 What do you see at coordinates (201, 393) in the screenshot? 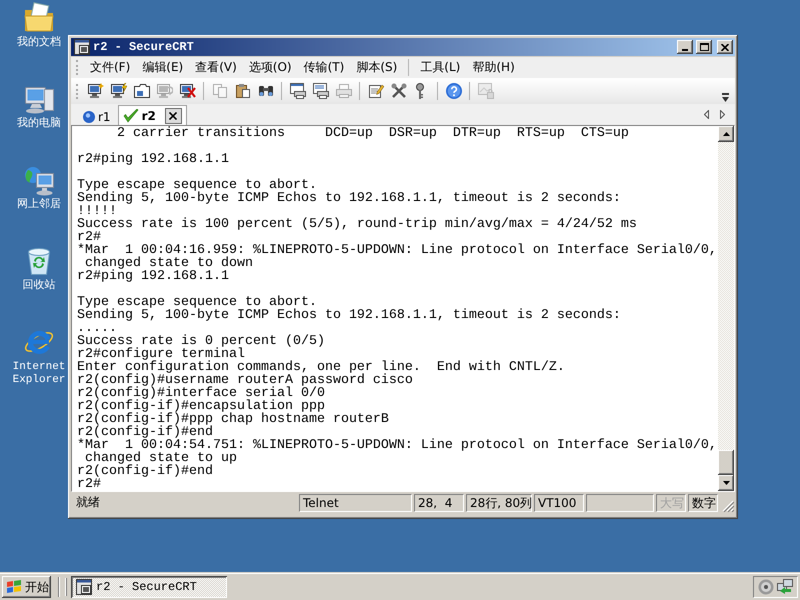
I see `terminal-line: r2(config)#interface serial 0/0` at bounding box center [201, 393].